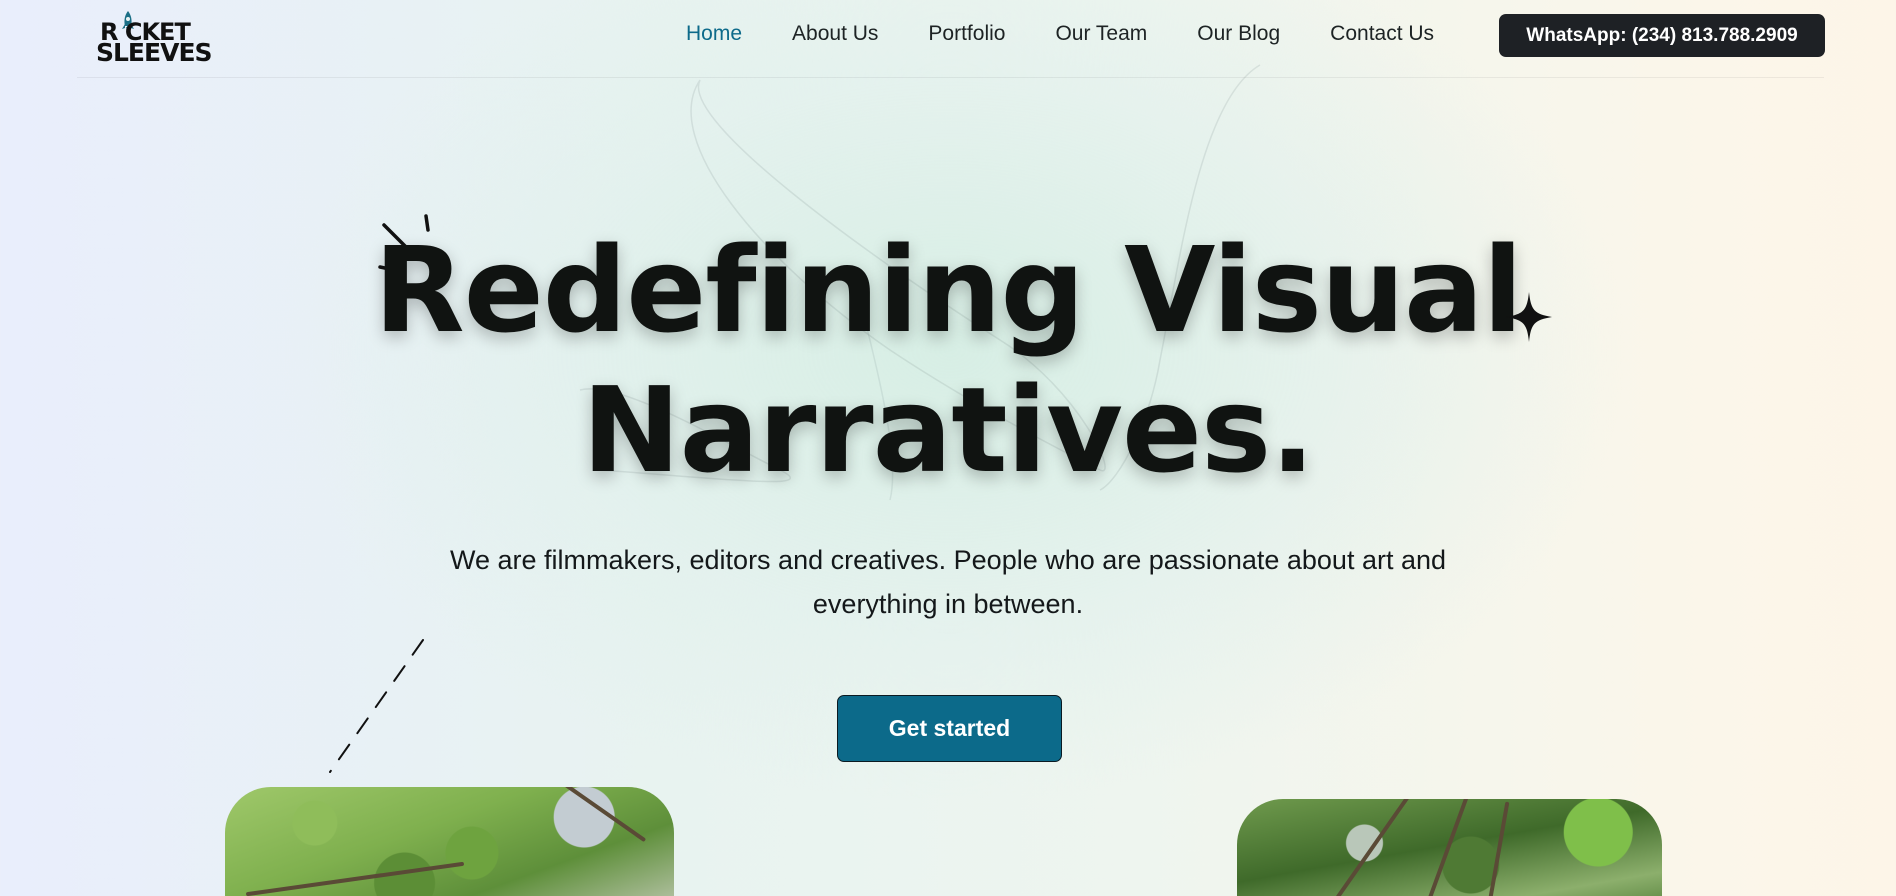  What do you see at coordinates (948, 430) in the screenshot?
I see `hero-title-line-2: Narratives.` at bounding box center [948, 430].